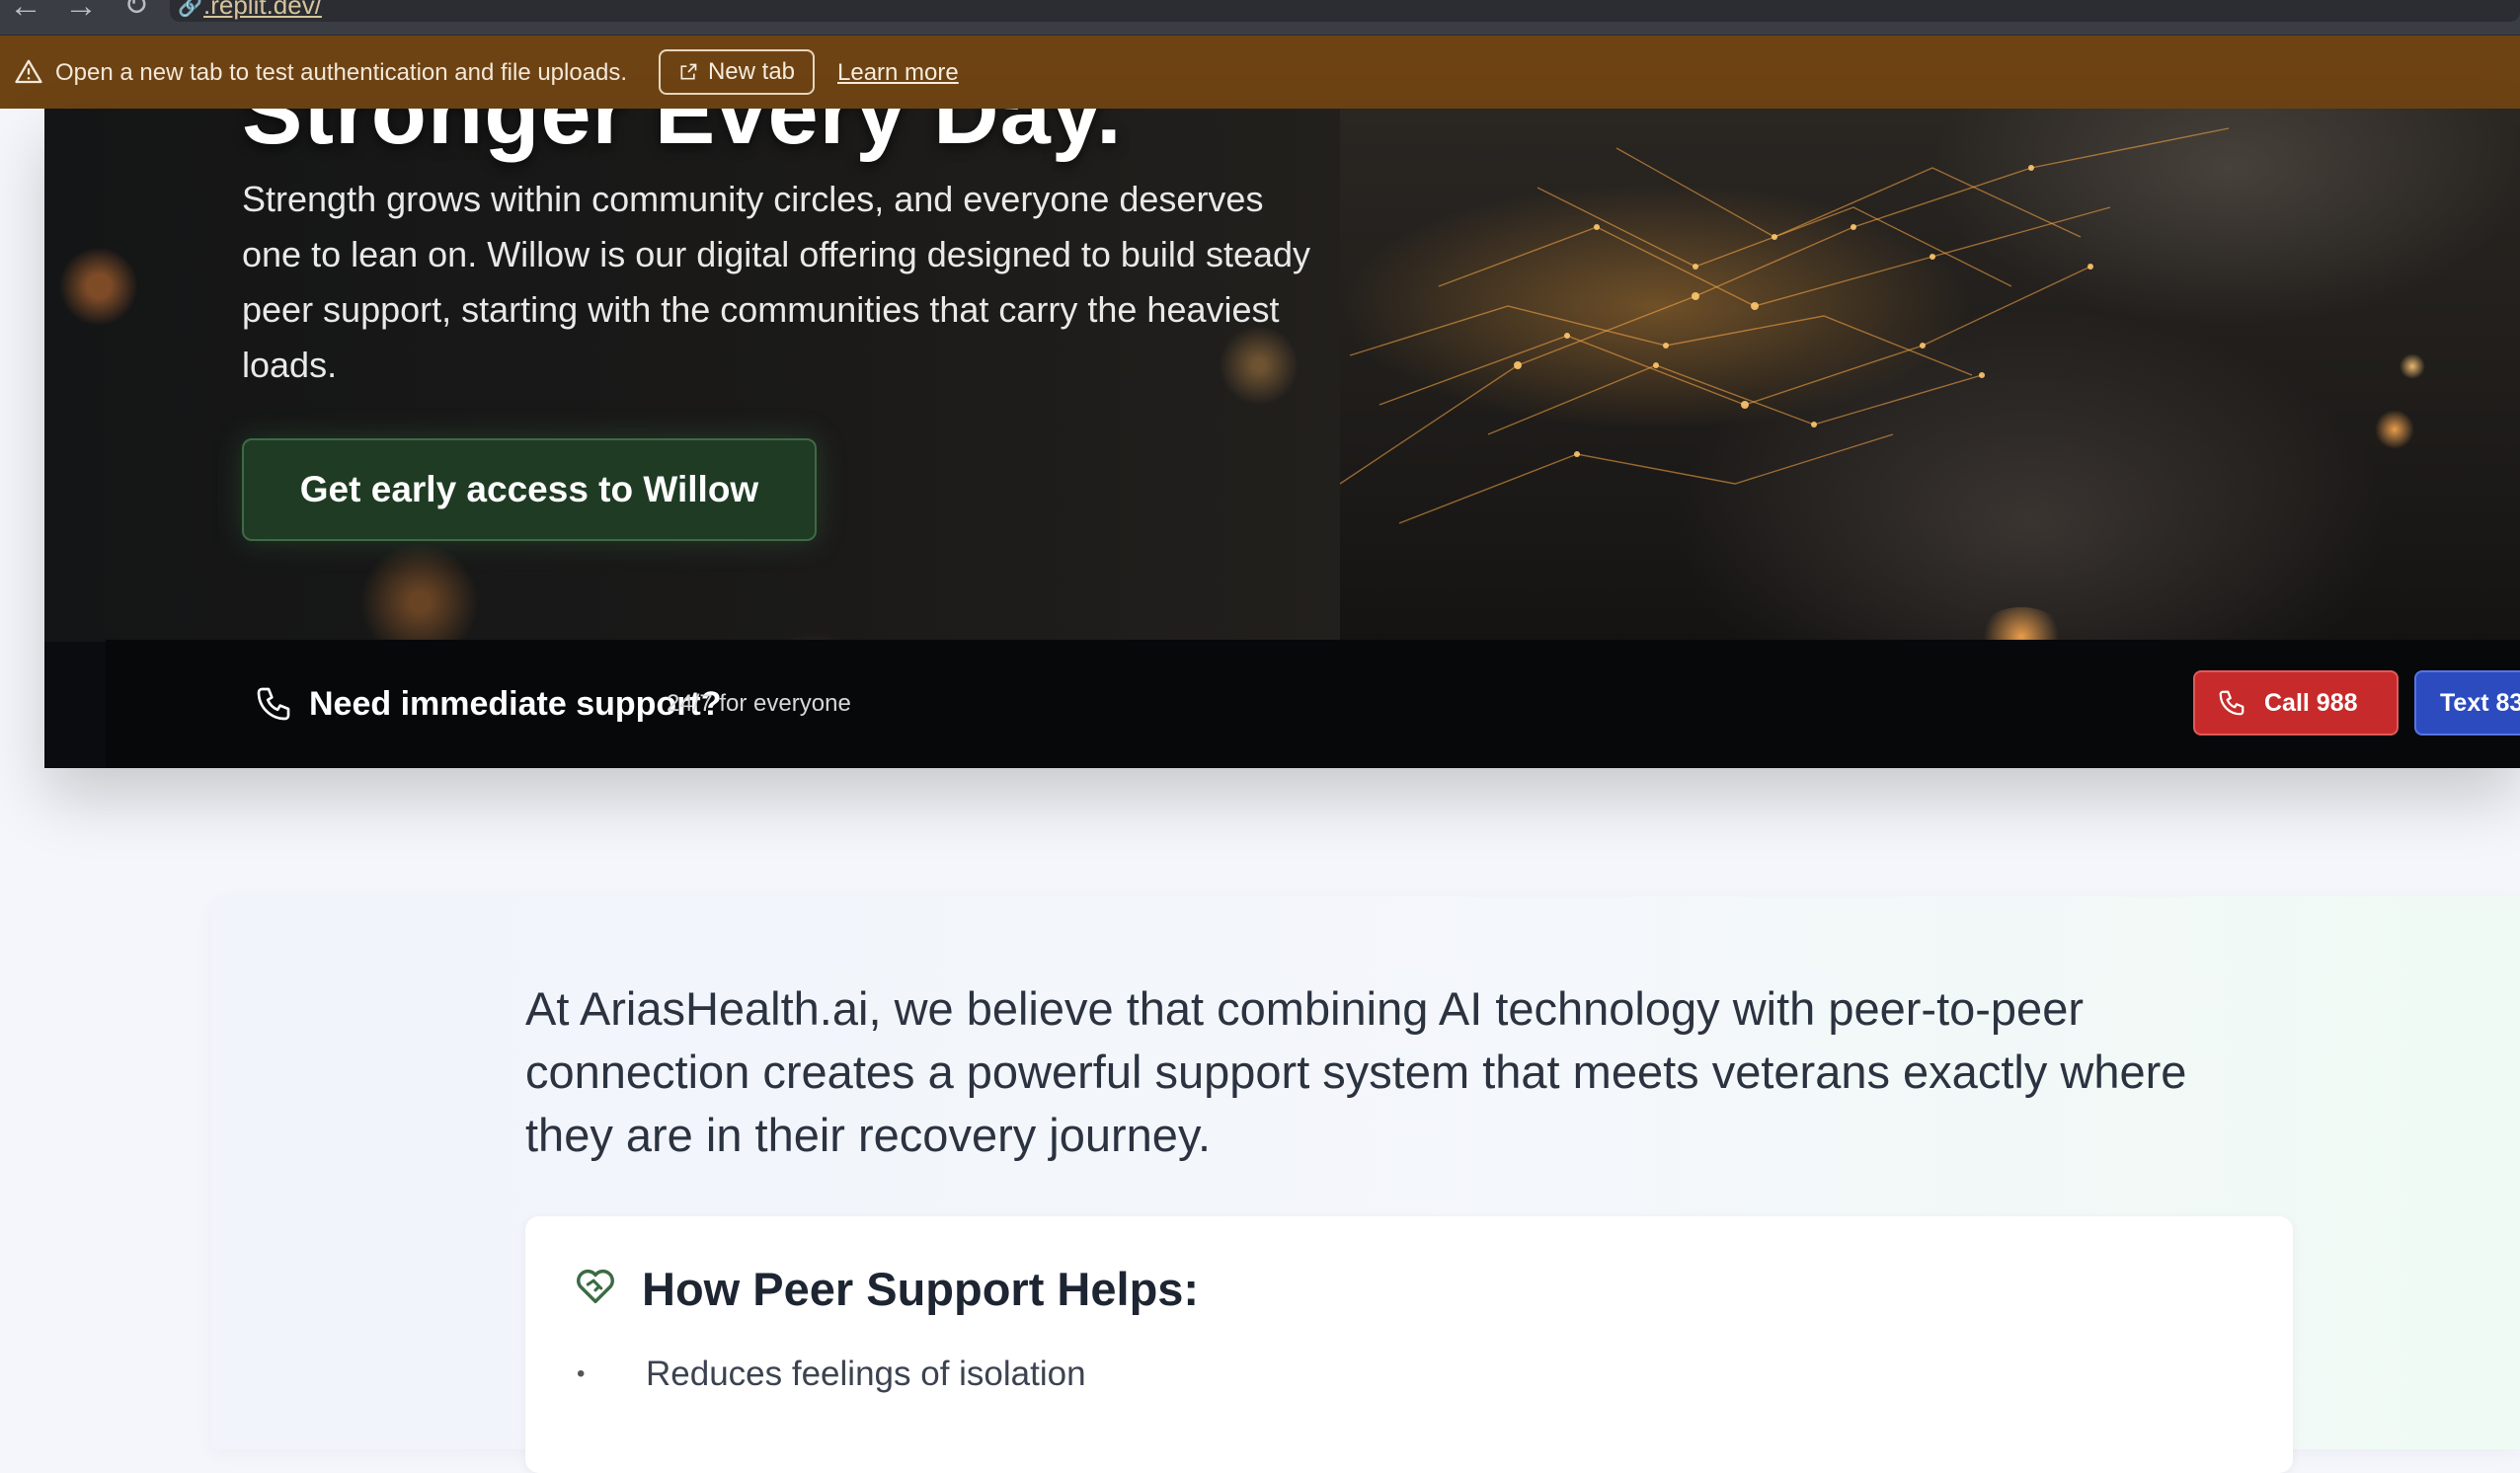 This screenshot has width=2520, height=1473. What do you see at coordinates (1345, 11) in the screenshot?
I see `address-bar` at bounding box center [1345, 11].